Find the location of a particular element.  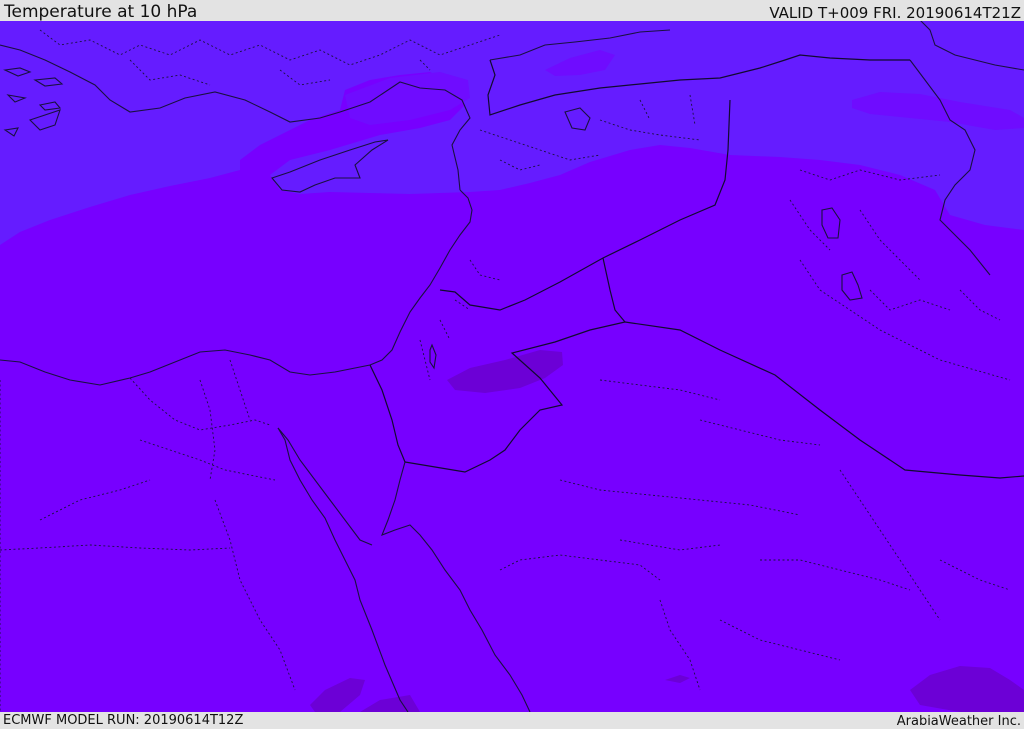

valid-time: VALID T+009 FRI. 20190614T21Z is located at coordinates (895, 13).